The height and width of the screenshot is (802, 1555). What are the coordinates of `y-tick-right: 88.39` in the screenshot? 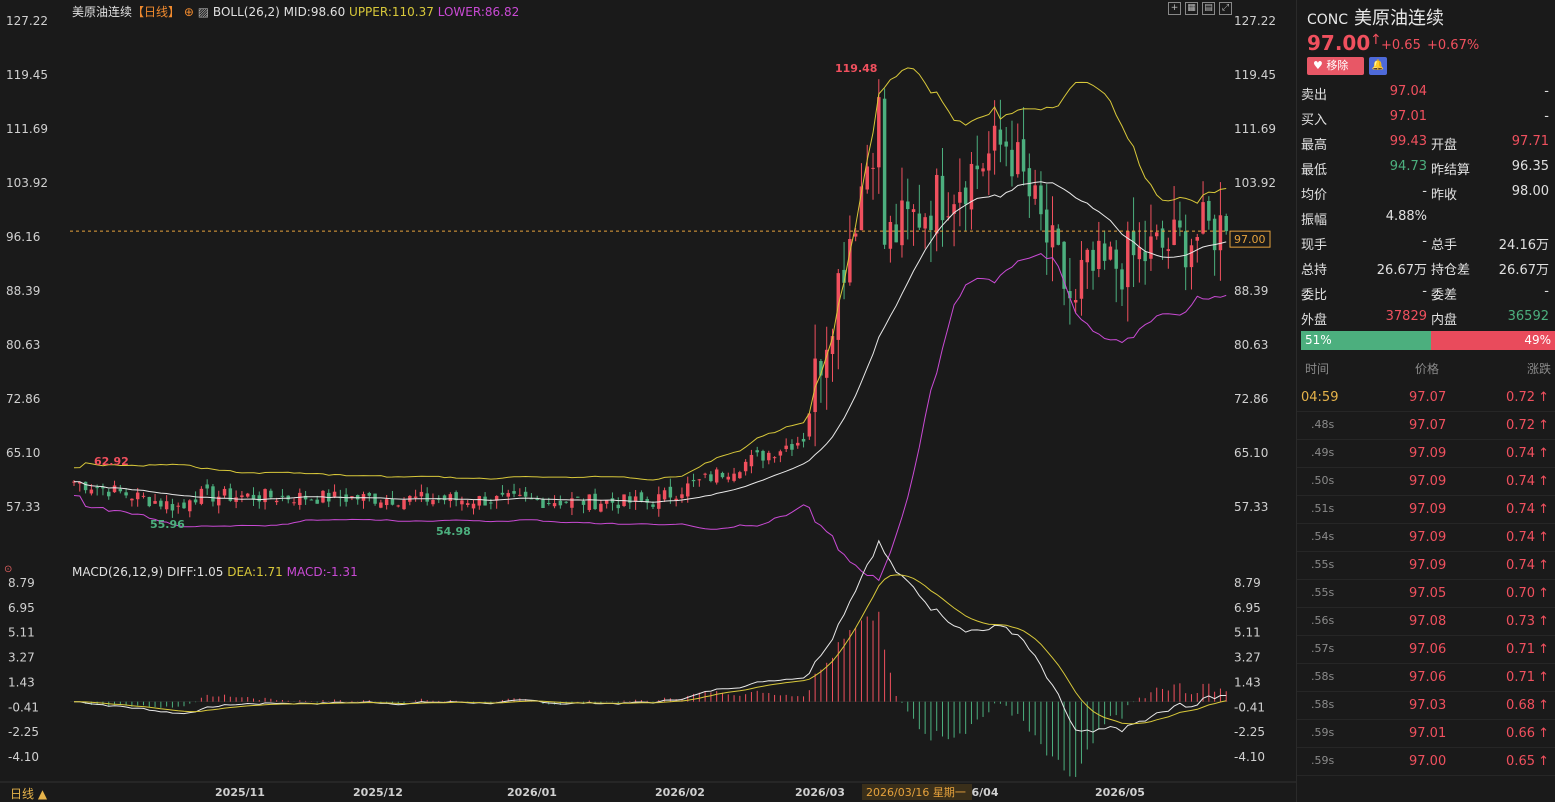 It's located at (1251, 291).